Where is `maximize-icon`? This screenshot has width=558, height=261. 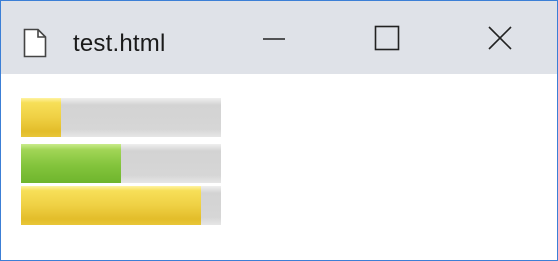
maximize-icon is located at coordinates (387, 38).